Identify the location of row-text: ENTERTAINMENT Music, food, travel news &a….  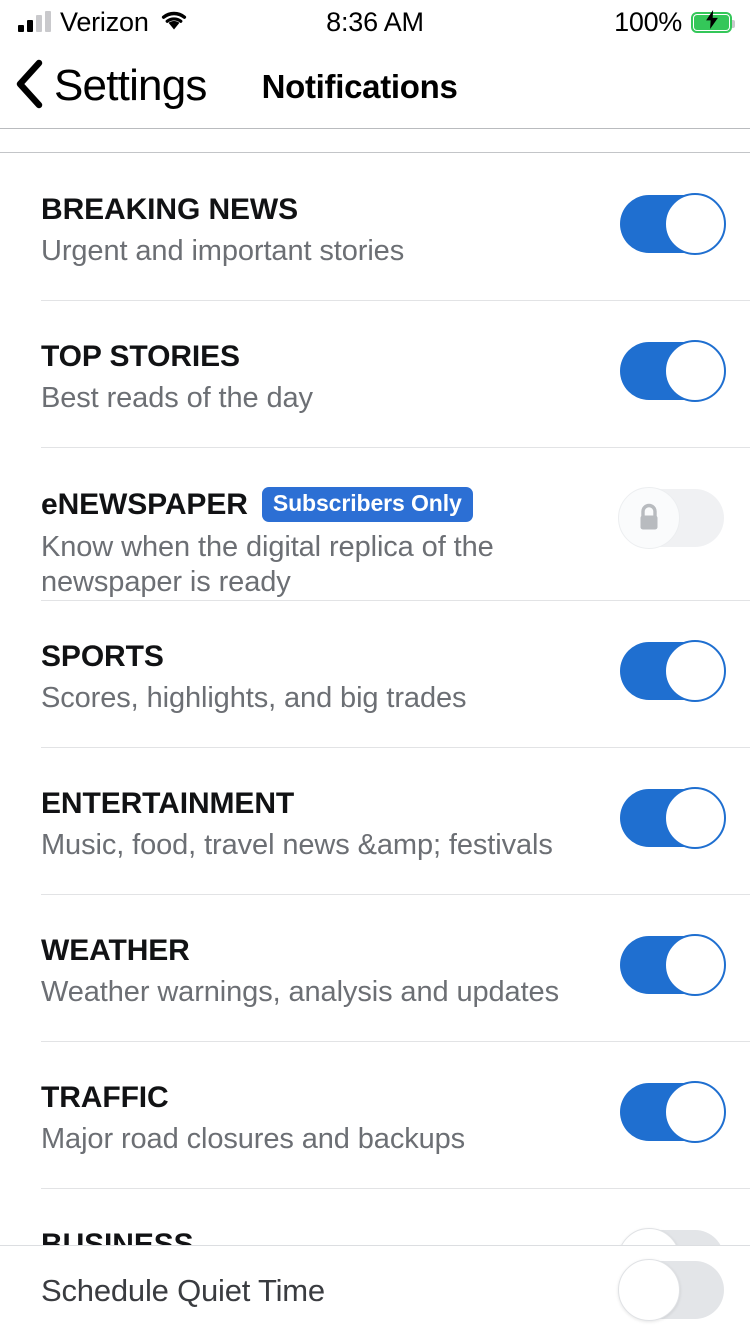
(330, 805).